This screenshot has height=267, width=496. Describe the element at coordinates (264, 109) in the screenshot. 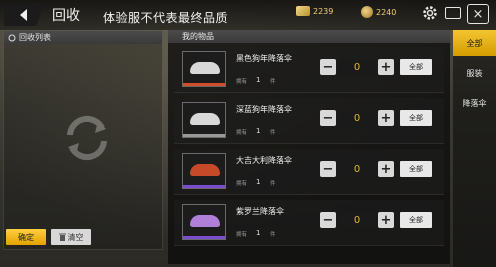

I see `item-name: 深蓝狗年降落伞` at that location.